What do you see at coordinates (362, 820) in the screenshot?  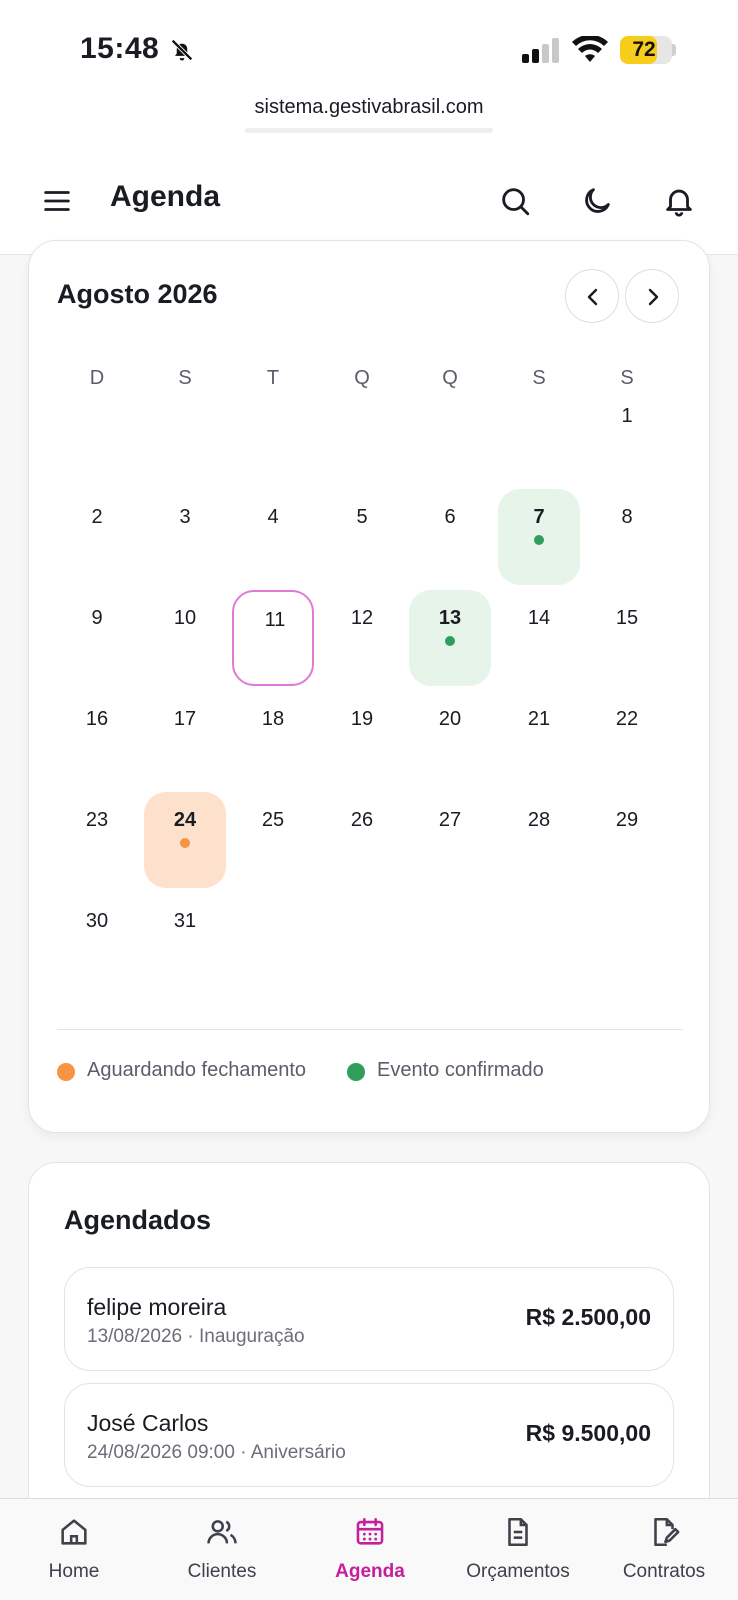 I see `calendar-day-number: 26` at bounding box center [362, 820].